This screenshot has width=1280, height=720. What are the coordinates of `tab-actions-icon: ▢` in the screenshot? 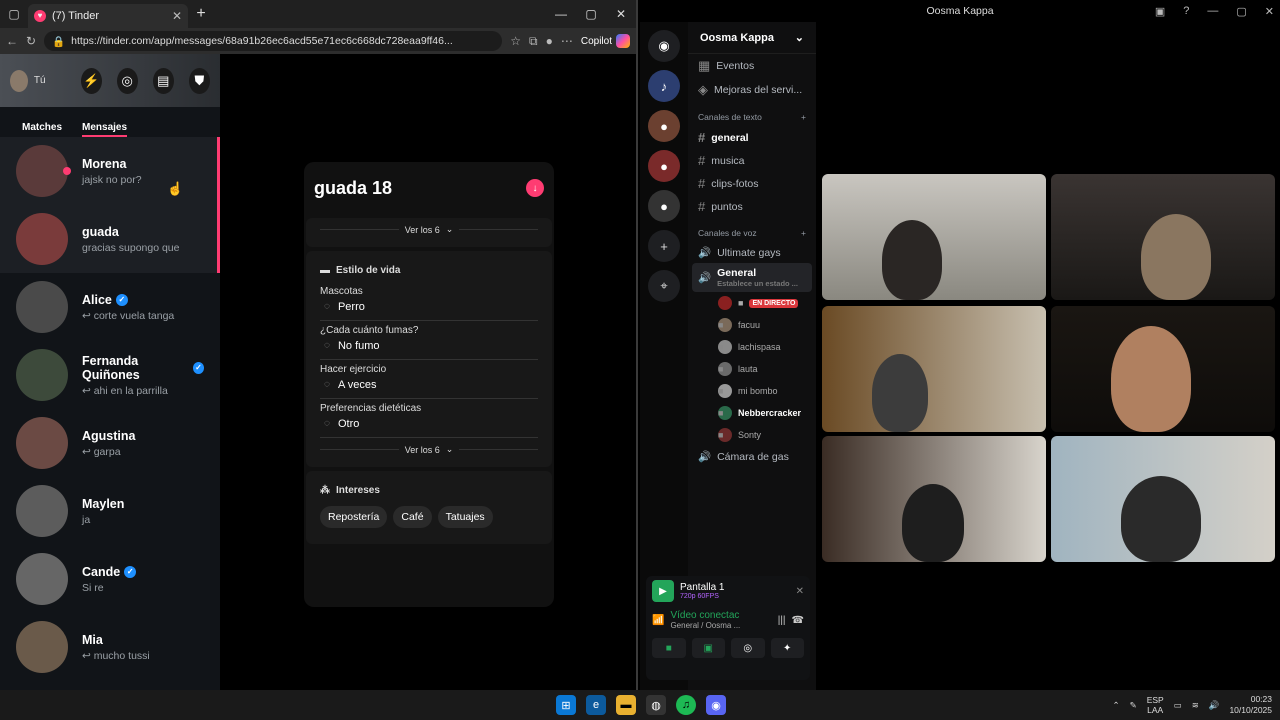 It's located at (14, 14).